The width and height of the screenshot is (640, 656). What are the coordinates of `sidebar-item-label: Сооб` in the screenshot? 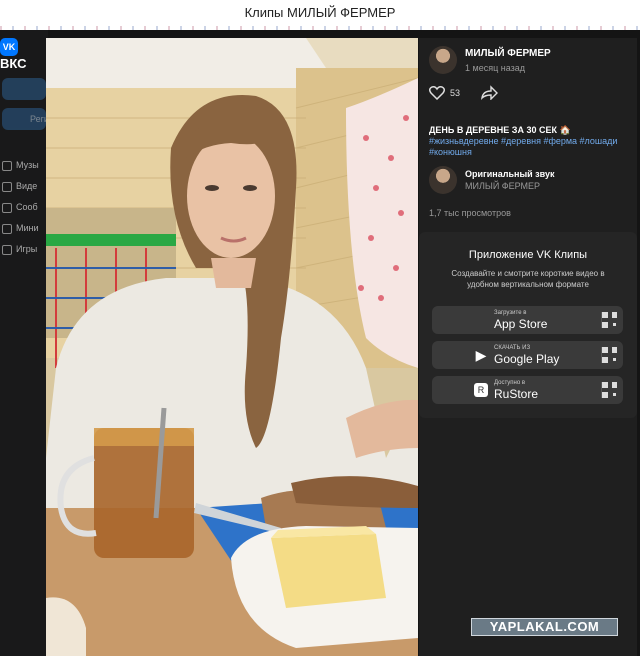 It's located at (27, 207).